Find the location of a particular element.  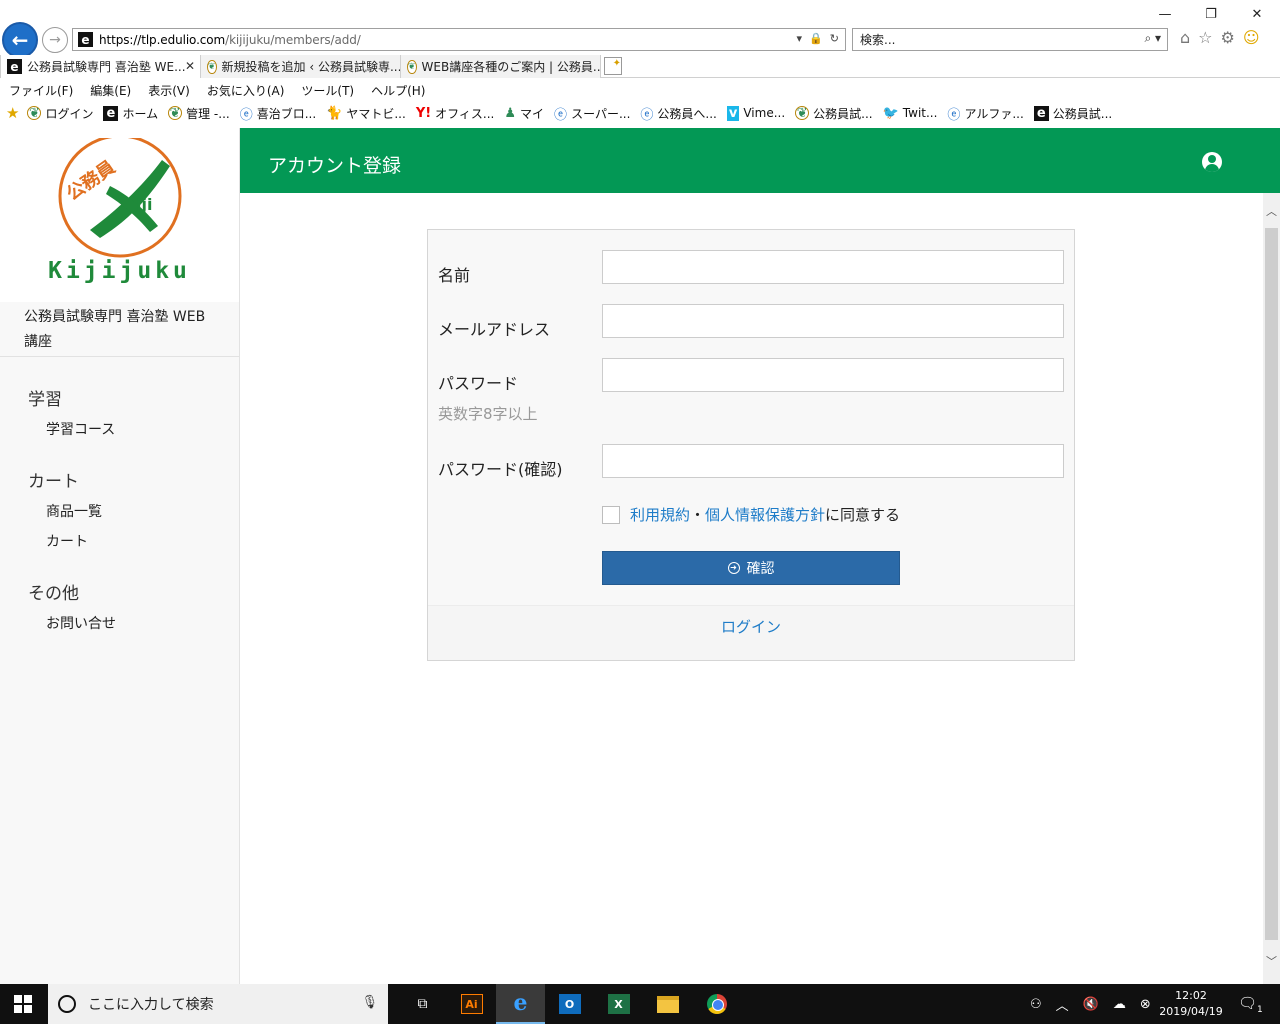

browser-search-input: 検索... ⌕ ▾ is located at coordinates (1010, 39).